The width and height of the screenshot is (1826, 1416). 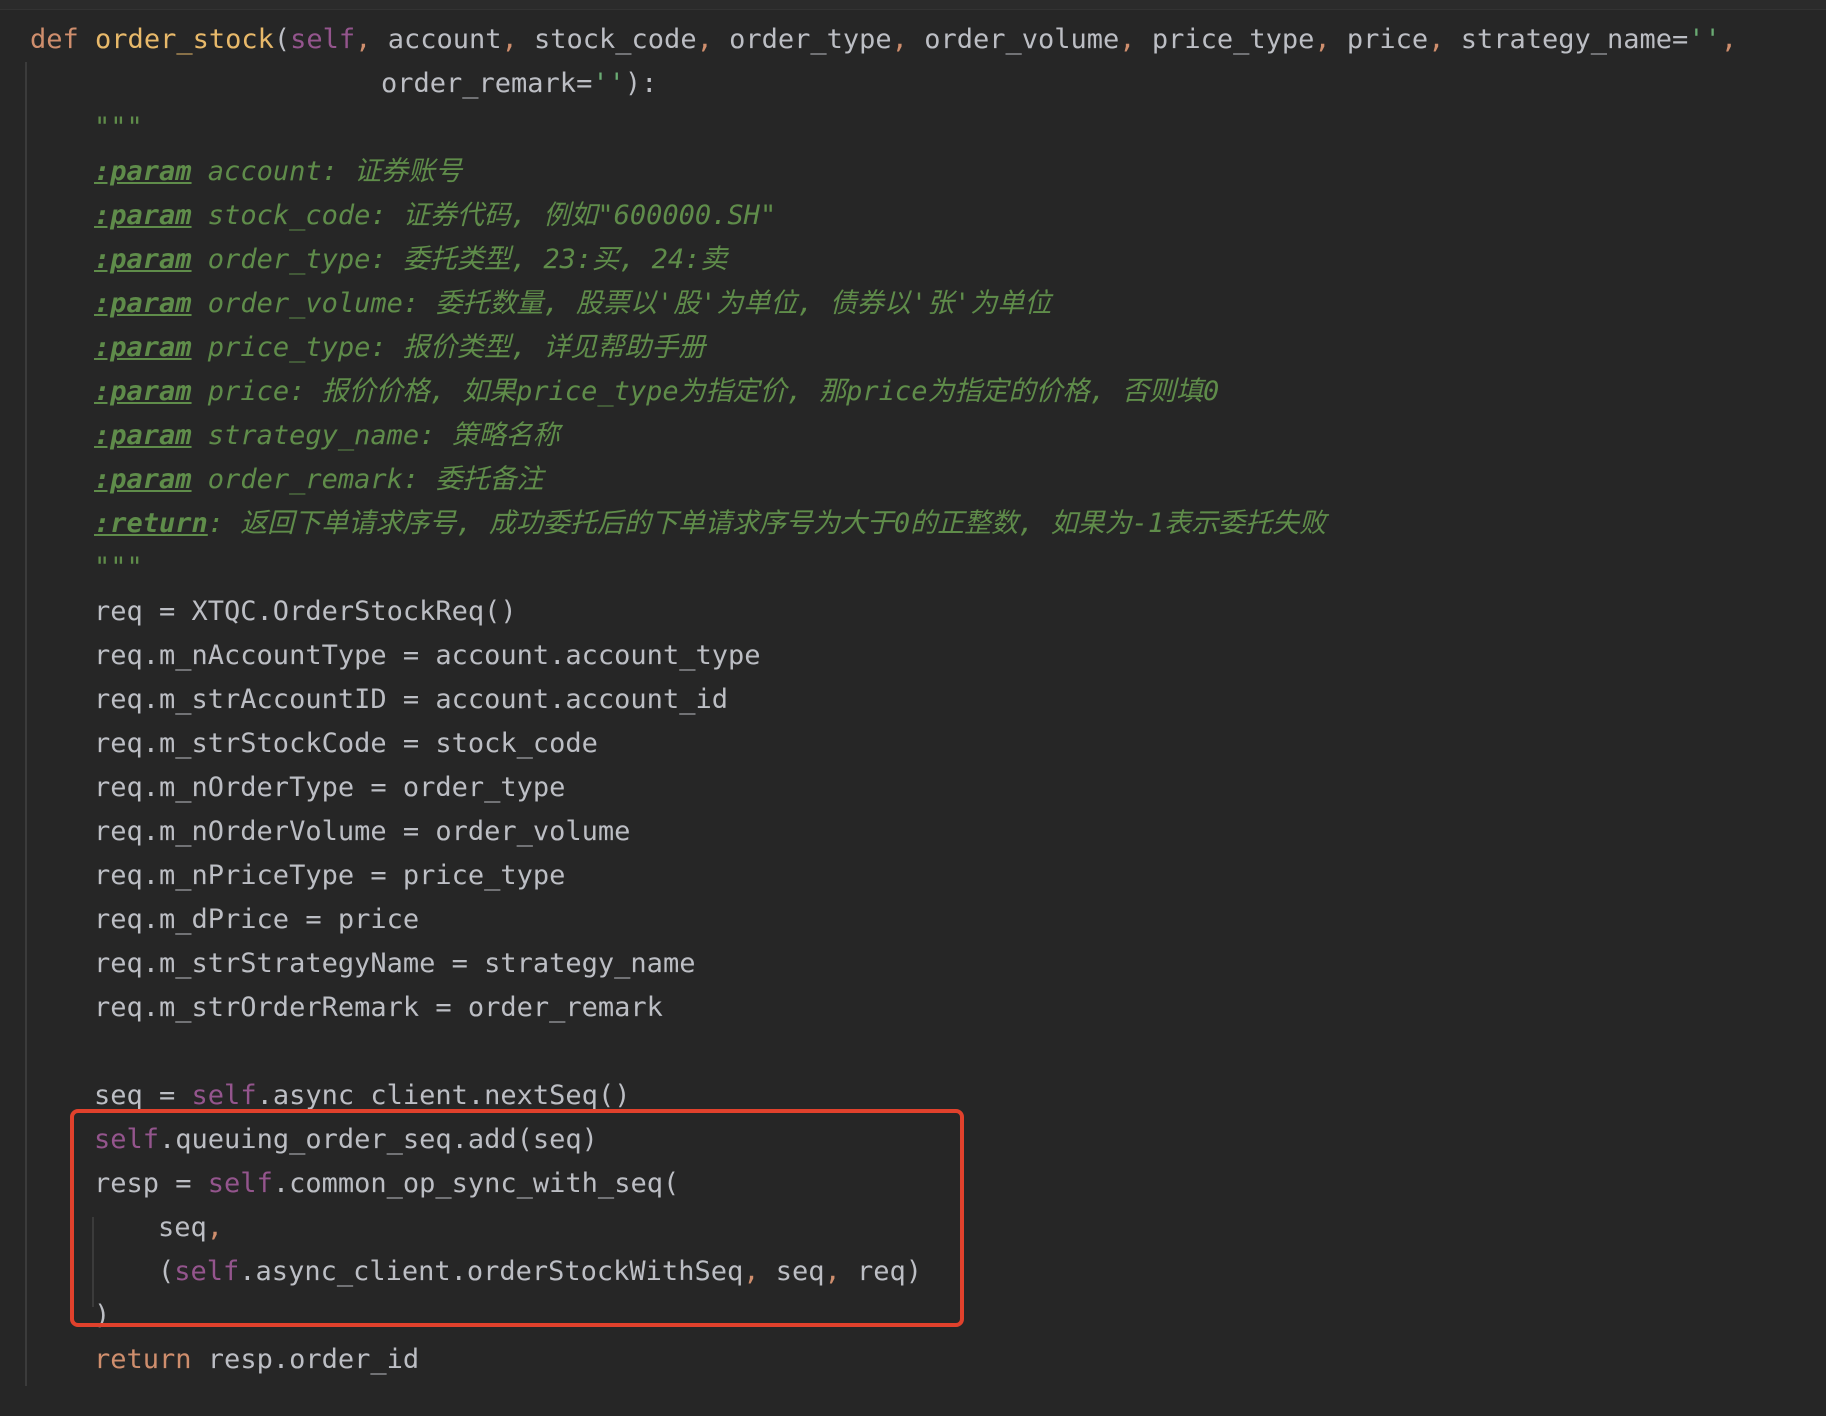 I want to click on code-line-def-cont: order_remark=''):, so click(x=519, y=84).